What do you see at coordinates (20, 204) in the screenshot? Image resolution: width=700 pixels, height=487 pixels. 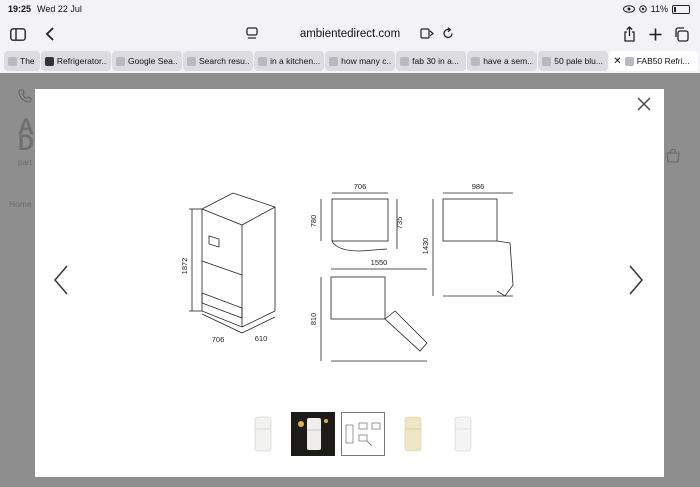 I see `breadcrumb-home: Home` at bounding box center [20, 204].